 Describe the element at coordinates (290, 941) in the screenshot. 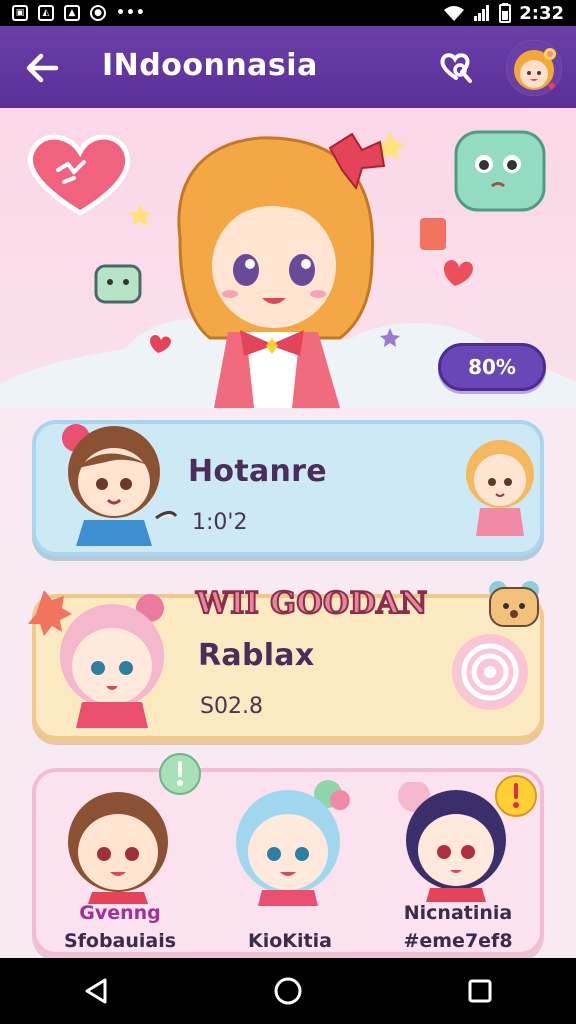

I see `friend-name-bottom: KioKitia` at that location.